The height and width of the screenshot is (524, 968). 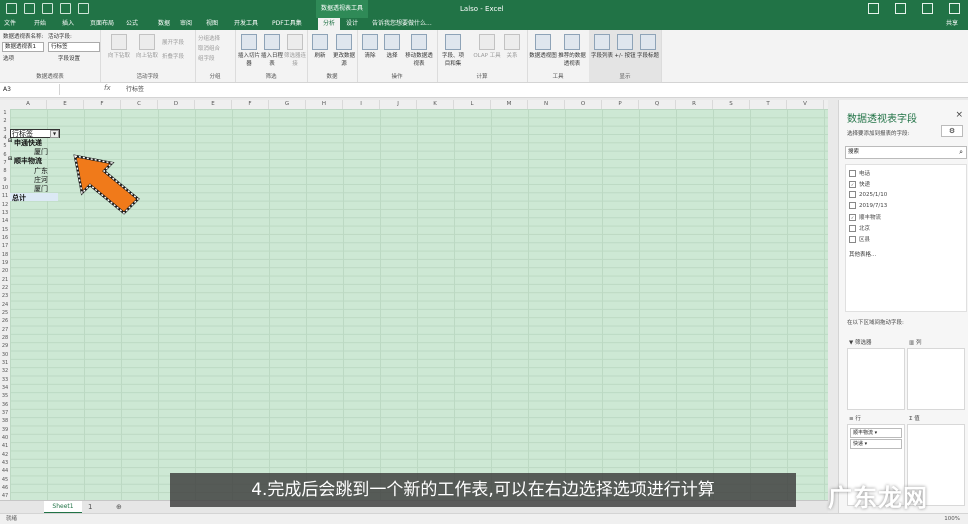 What do you see at coordinates (324, 104) in the screenshot?
I see `column-header: H` at bounding box center [324, 104].